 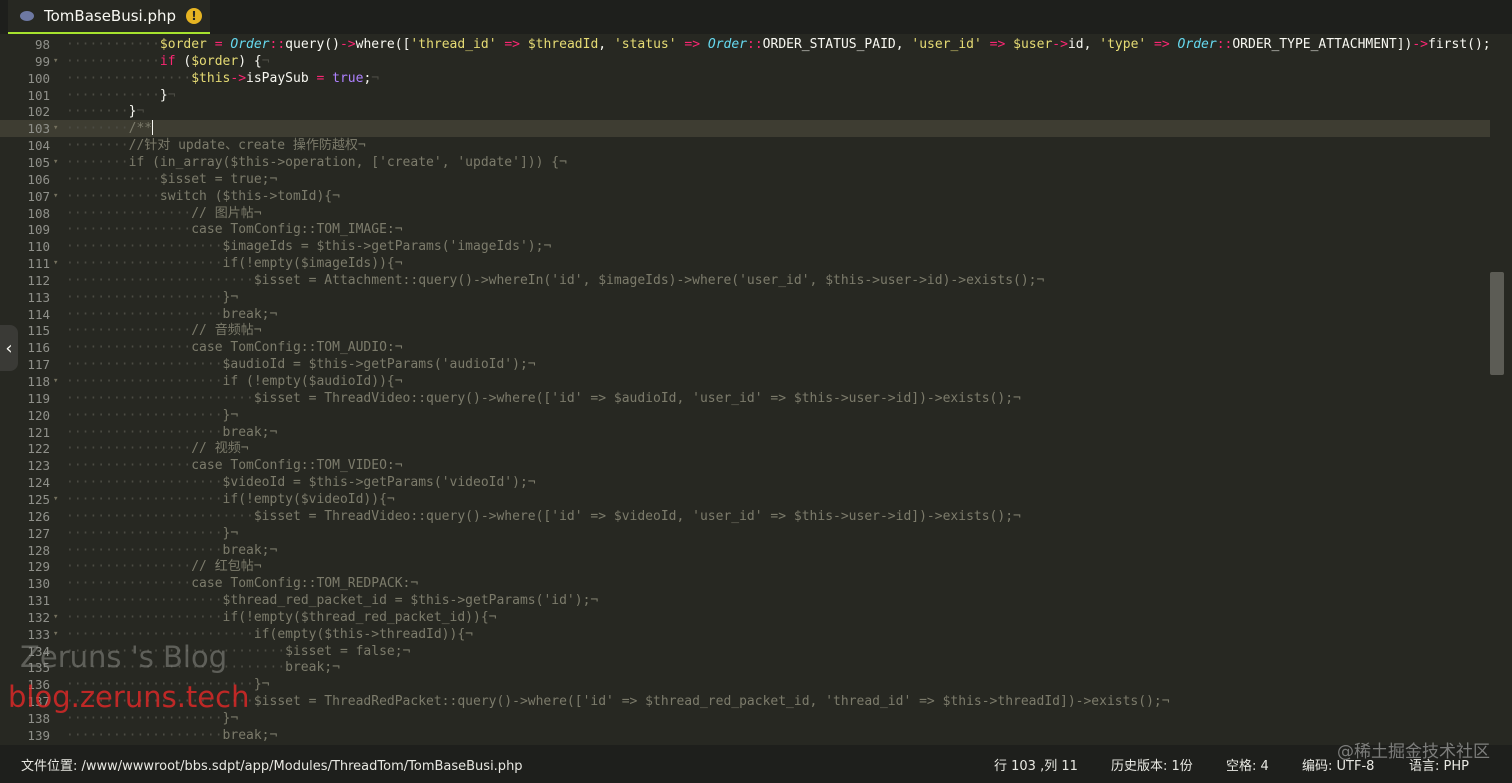 What do you see at coordinates (38, 314) in the screenshot?
I see `line-number: 114` at bounding box center [38, 314].